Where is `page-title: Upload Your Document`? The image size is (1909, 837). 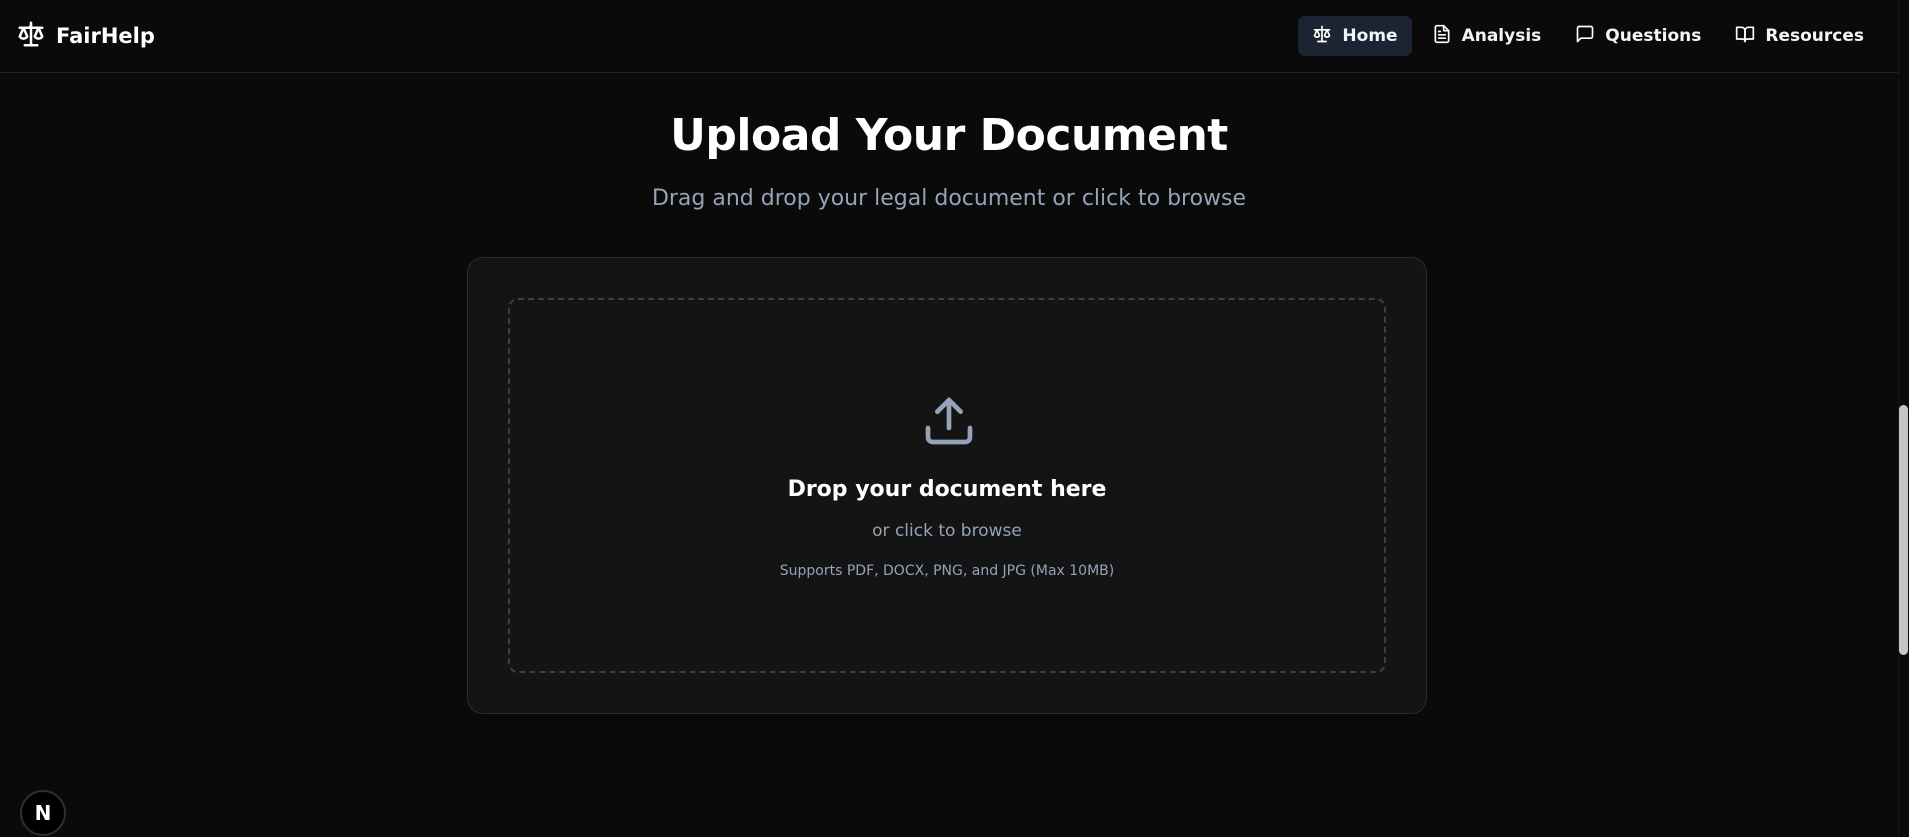 page-title: Upload Your Document is located at coordinates (949, 135).